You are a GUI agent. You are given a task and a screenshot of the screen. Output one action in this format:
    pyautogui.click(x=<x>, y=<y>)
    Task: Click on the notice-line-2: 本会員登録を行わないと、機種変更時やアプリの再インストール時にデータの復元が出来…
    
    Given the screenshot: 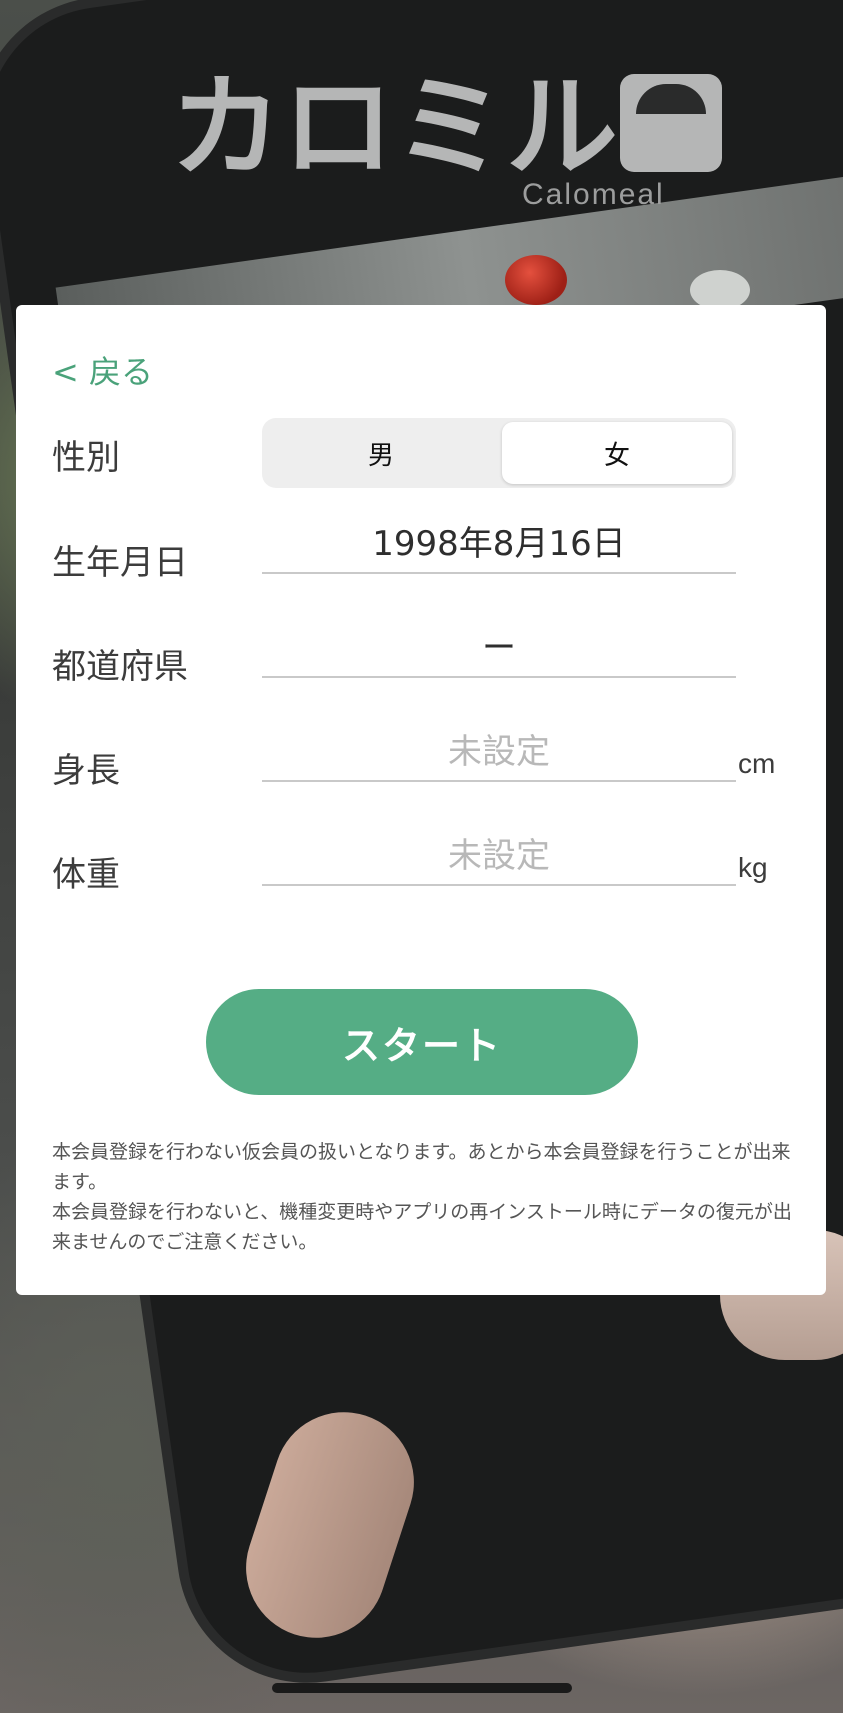 What is the action you would take?
    pyautogui.click(x=422, y=1227)
    